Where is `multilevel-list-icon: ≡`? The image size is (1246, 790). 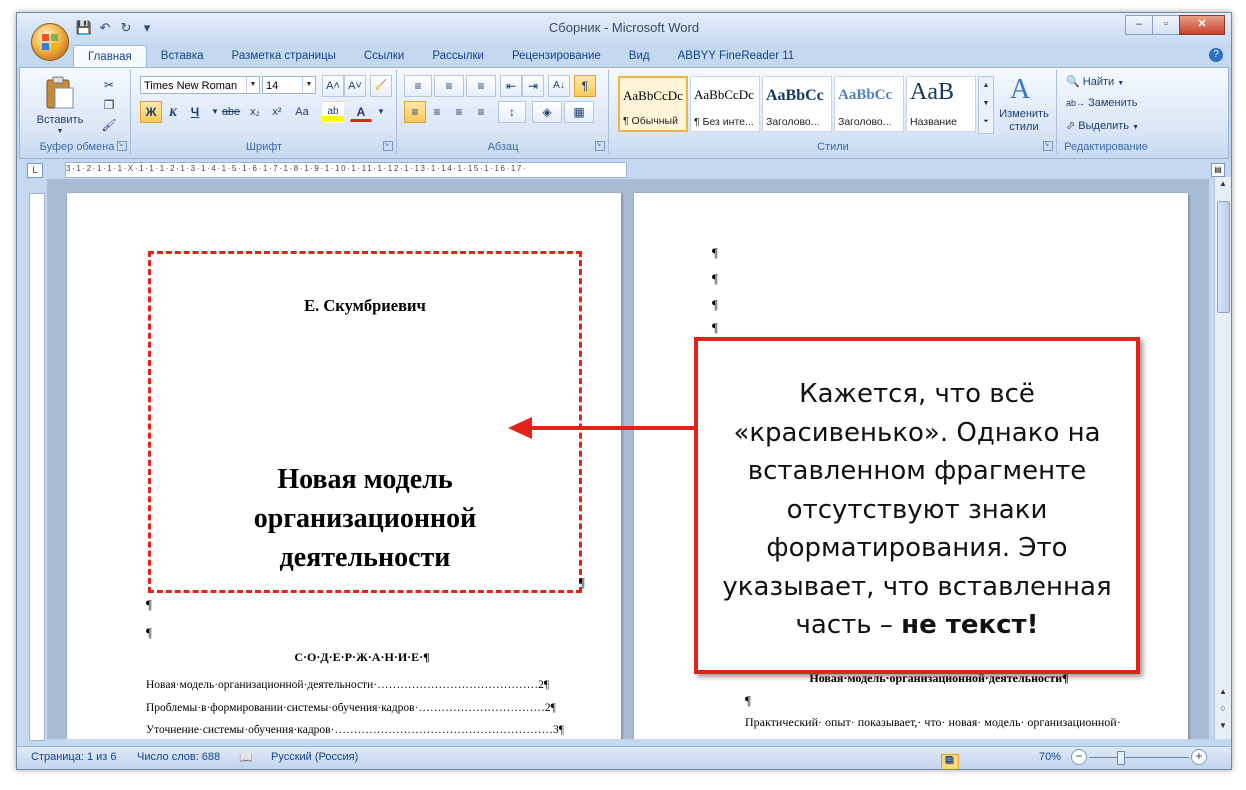
multilevel-list-icon: ≡ is located at coordinates (481, 86).